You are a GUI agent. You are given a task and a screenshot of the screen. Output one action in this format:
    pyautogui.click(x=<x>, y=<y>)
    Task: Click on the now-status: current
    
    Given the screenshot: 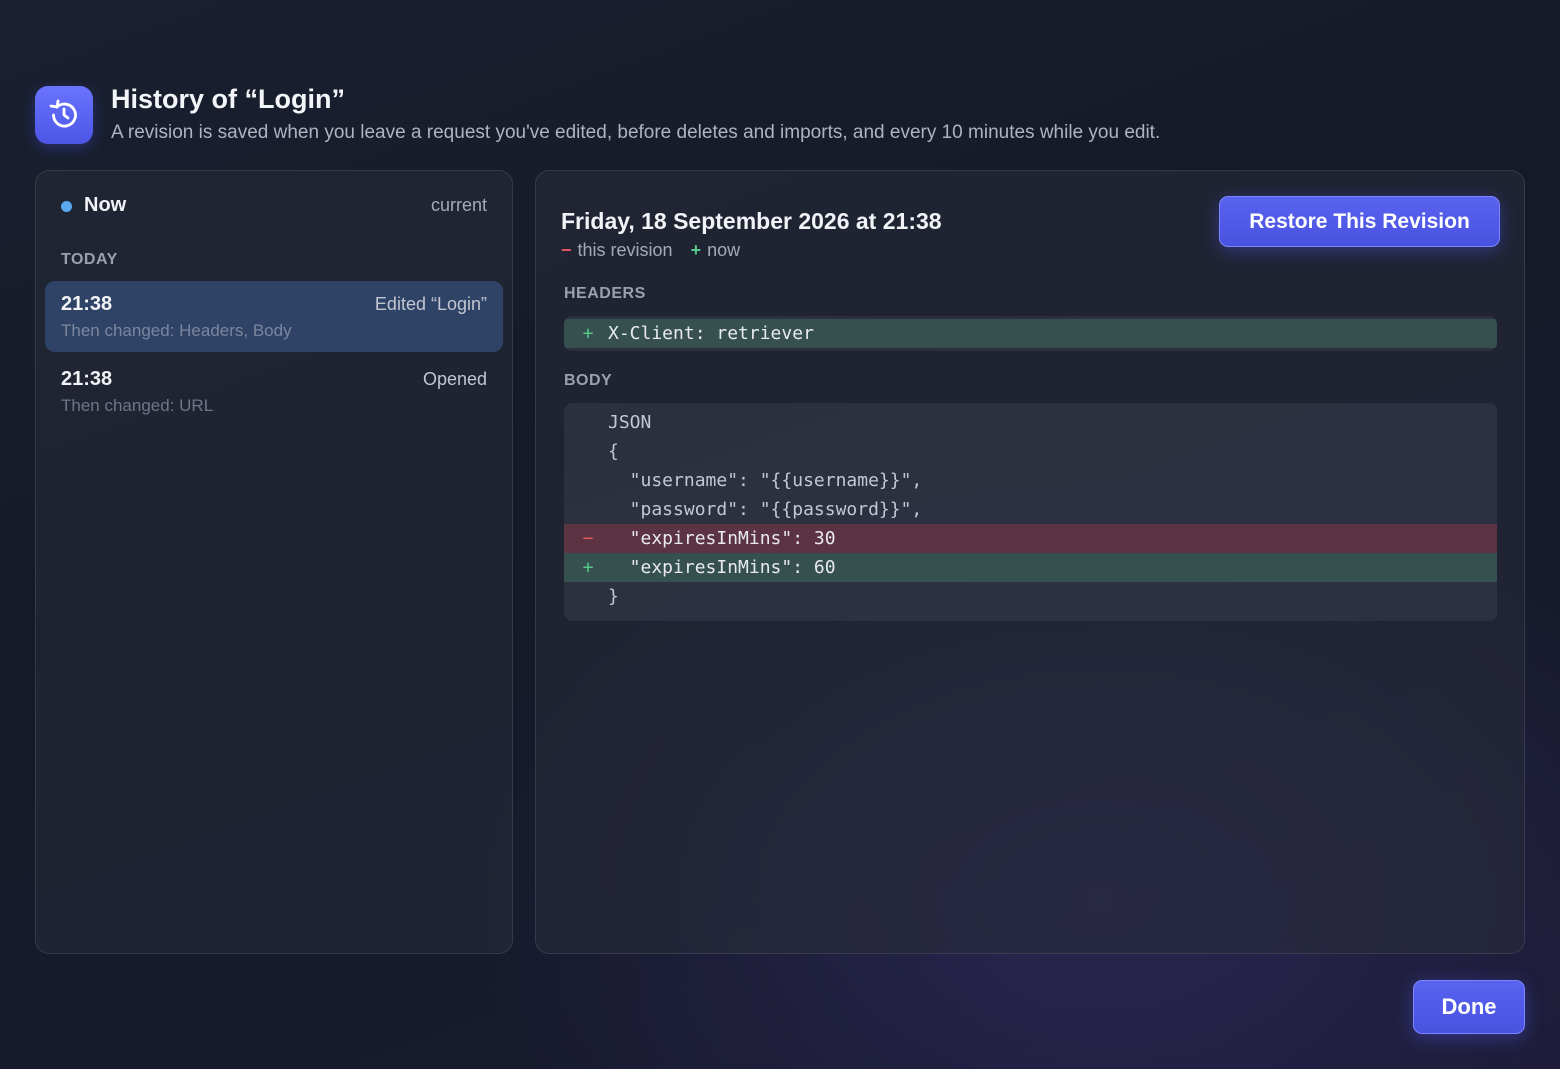 What is the action you would take?
    pyautogui.click(x=458, y=205)
    